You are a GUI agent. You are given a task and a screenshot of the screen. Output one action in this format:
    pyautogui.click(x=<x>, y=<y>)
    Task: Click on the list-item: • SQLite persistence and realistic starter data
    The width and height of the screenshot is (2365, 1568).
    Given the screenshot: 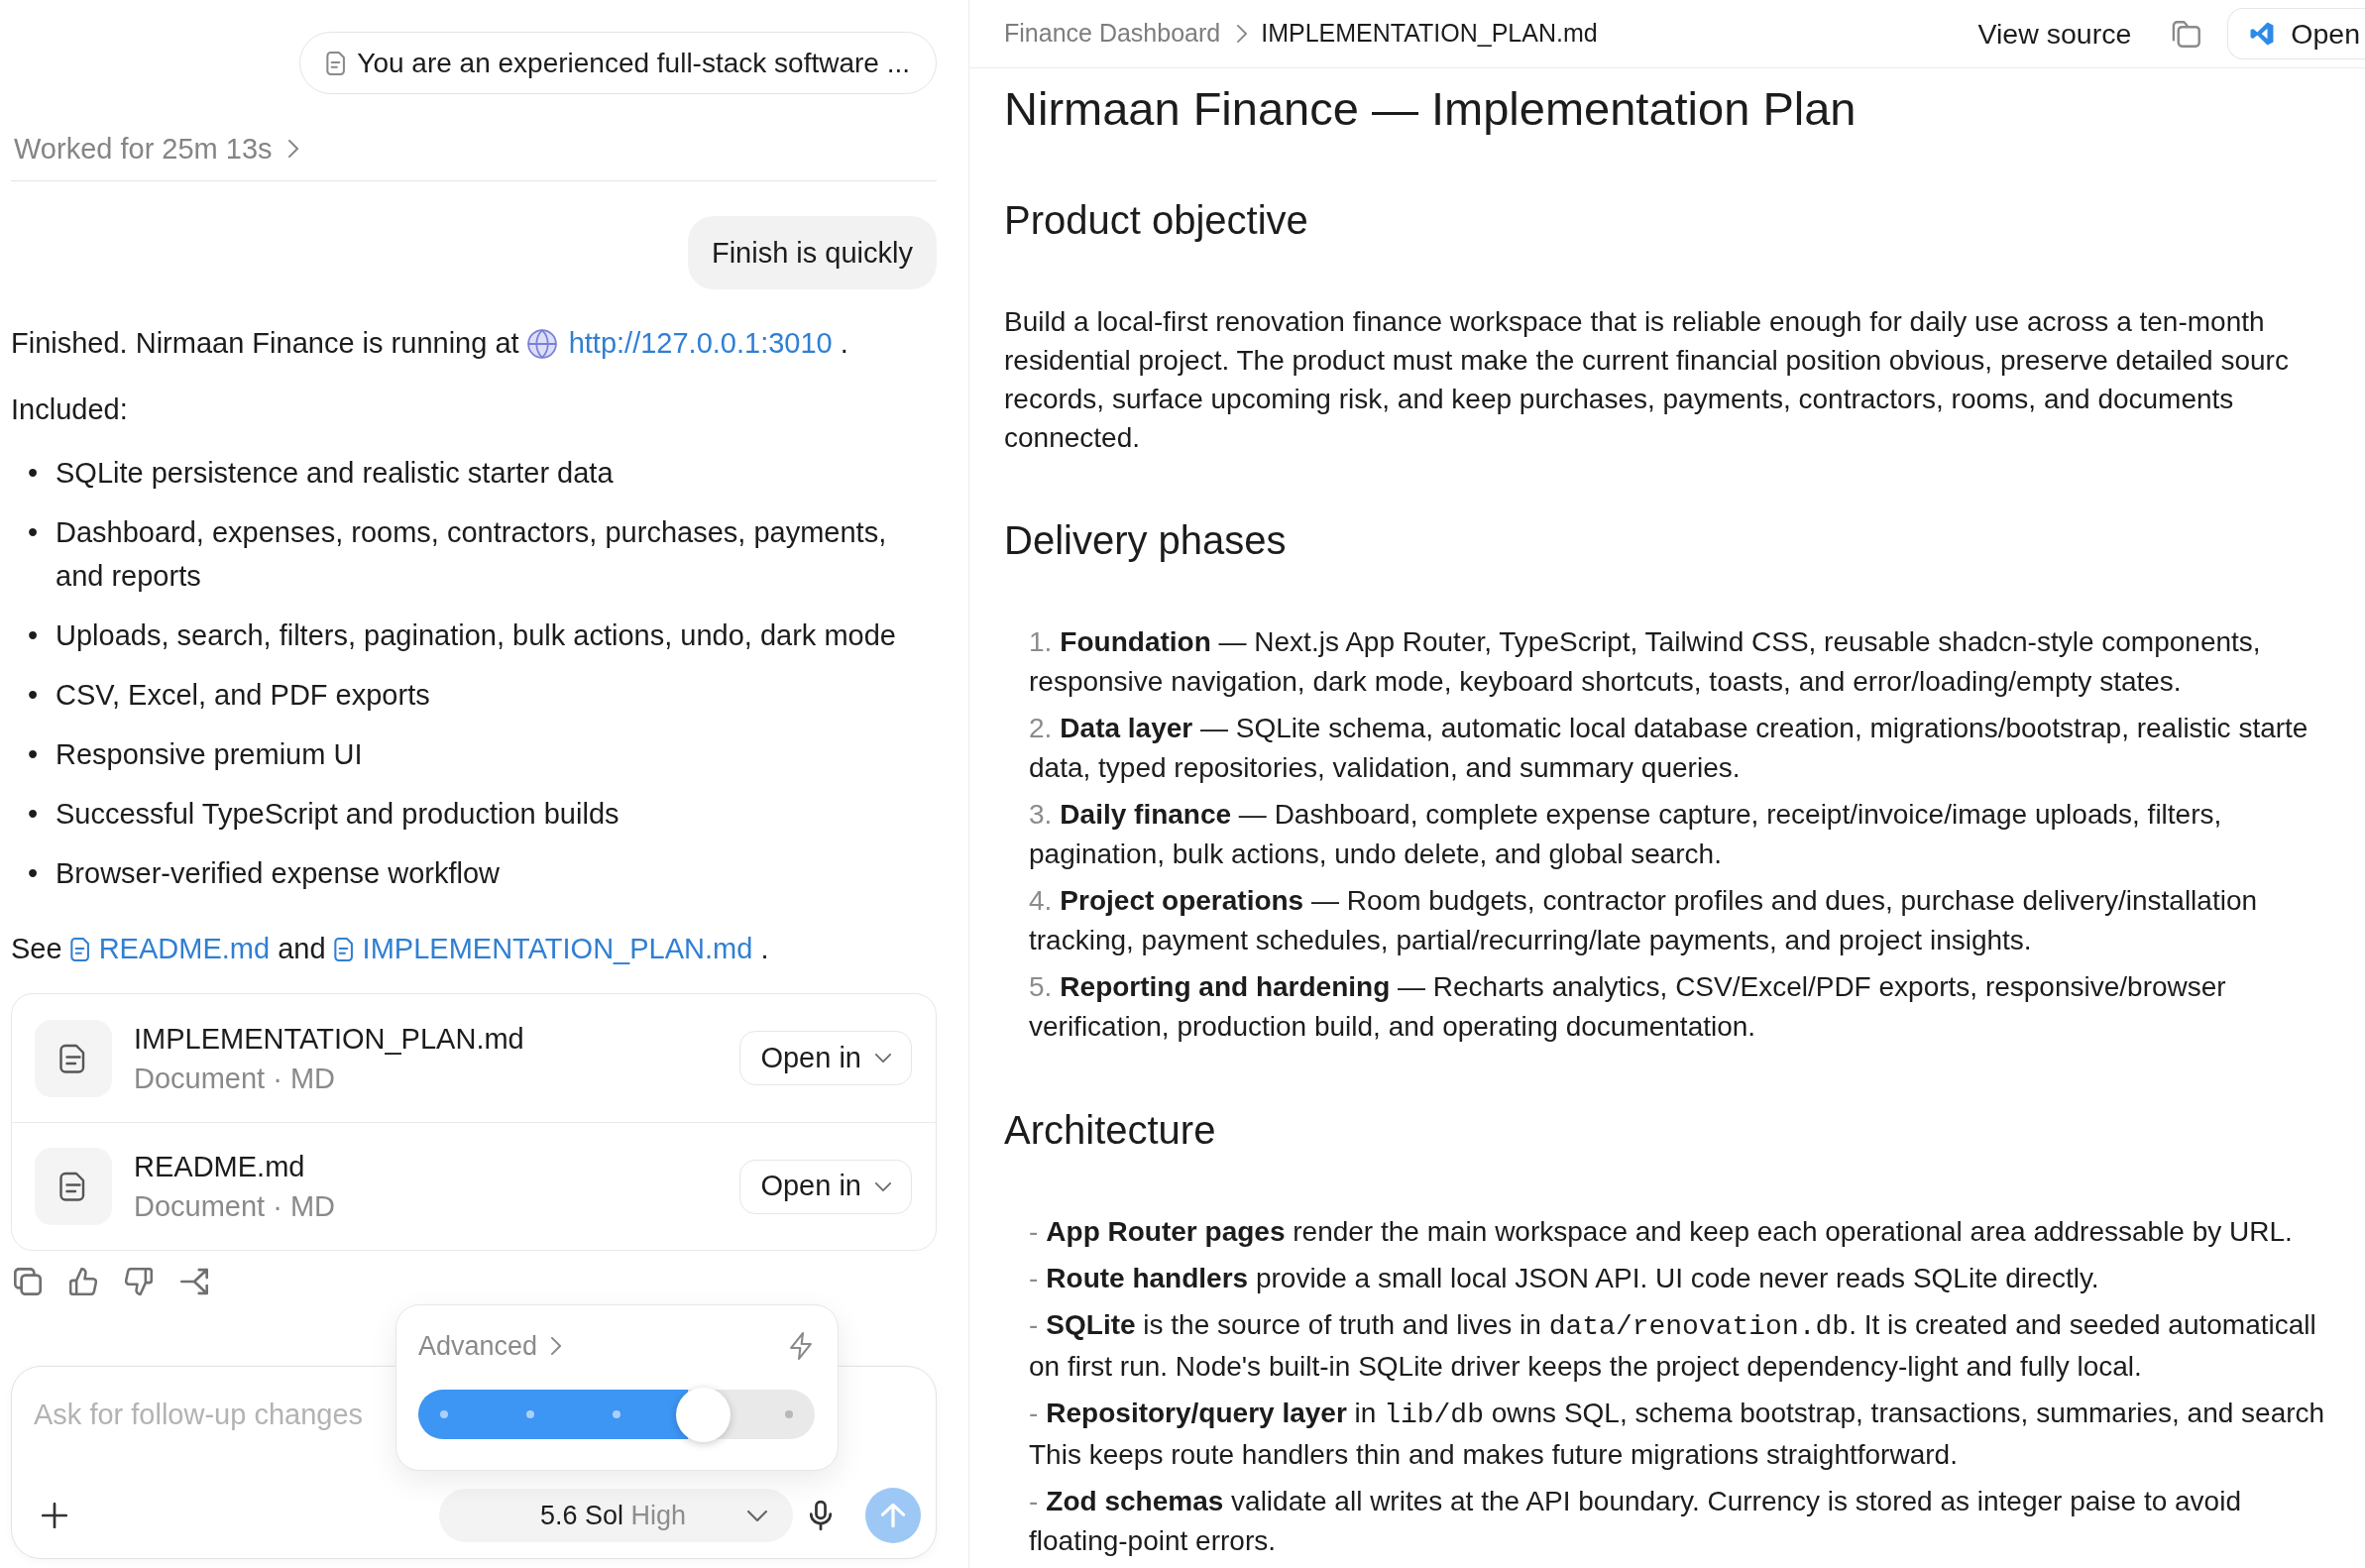 What is the action you would take?
    pyautogui.click(x=321, y=473)
    